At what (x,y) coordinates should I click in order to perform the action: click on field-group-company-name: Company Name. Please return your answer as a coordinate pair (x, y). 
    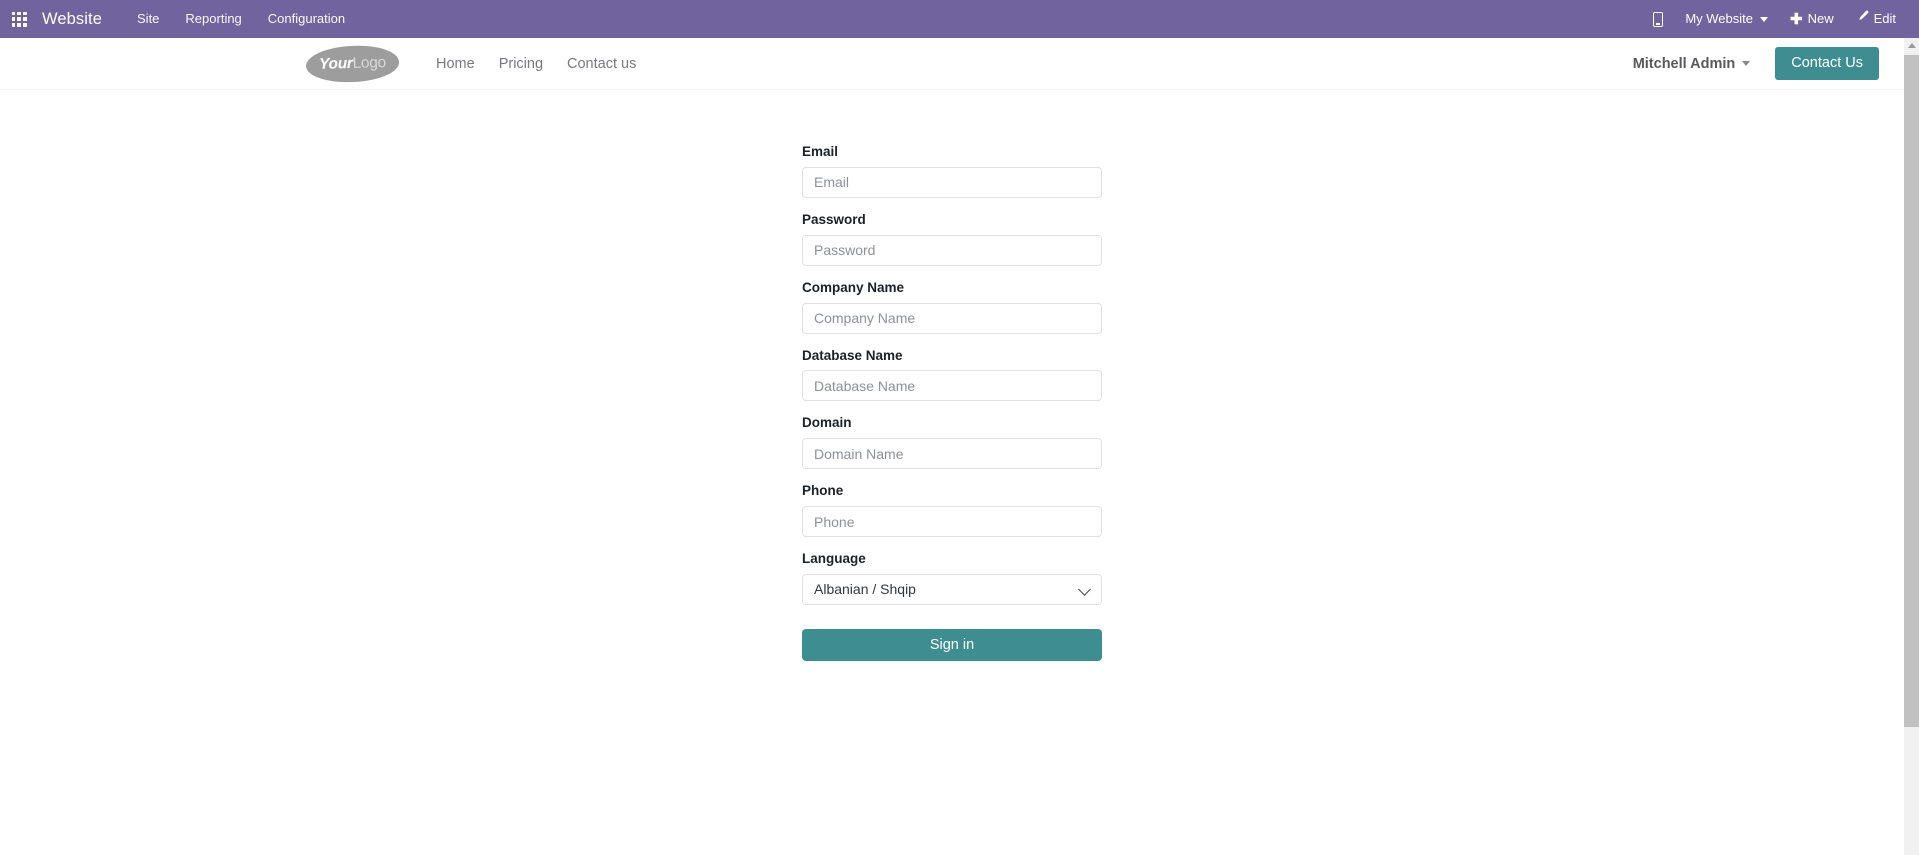
    Looking at the image, I should click on (952, 306).